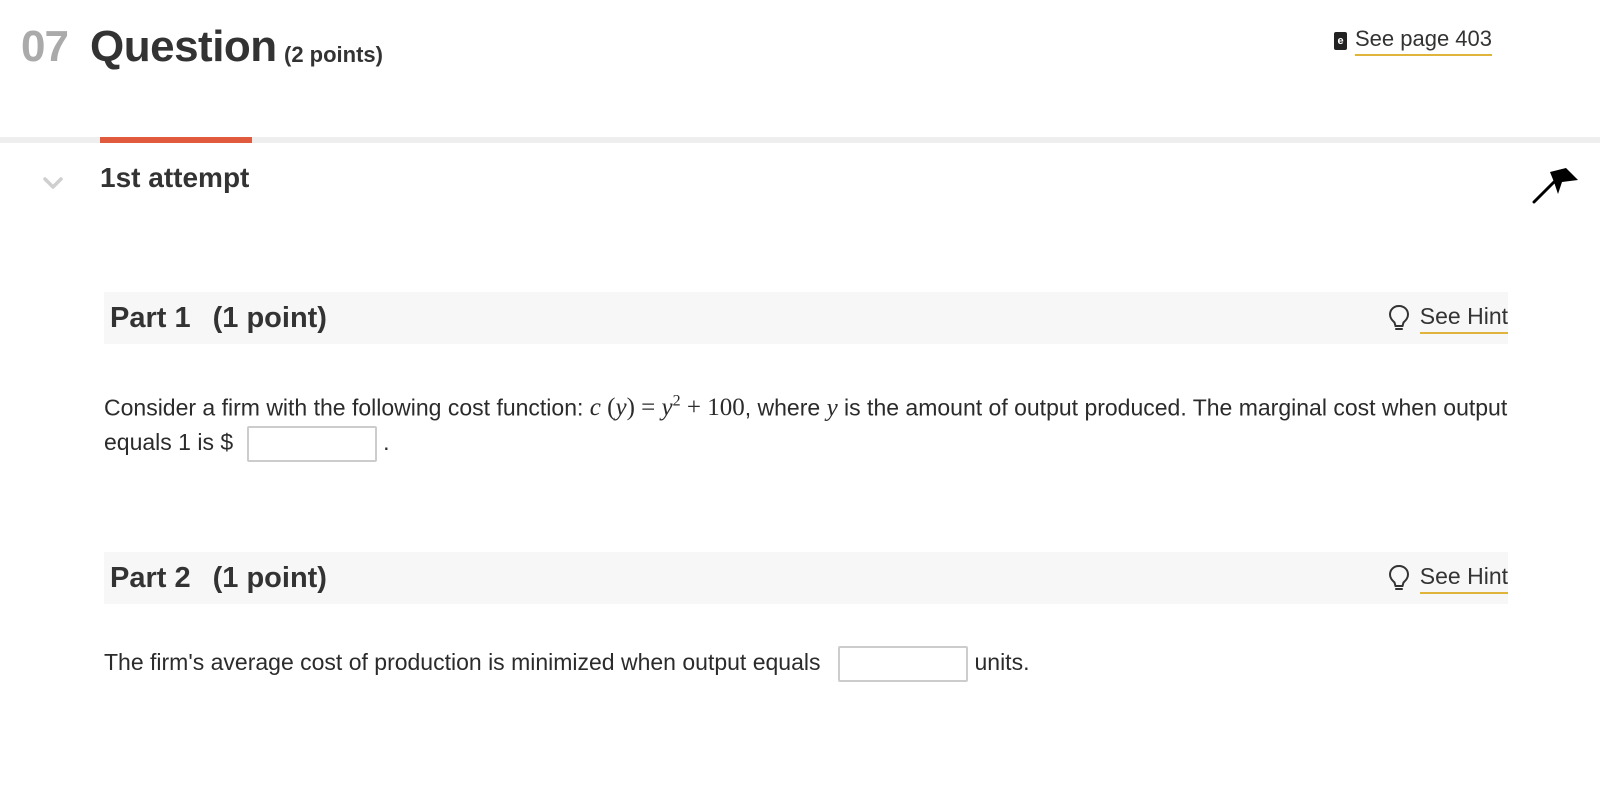 The image size is (1600, 810). I want to click on part-1-text-after-math: , where, so click(785, 407).